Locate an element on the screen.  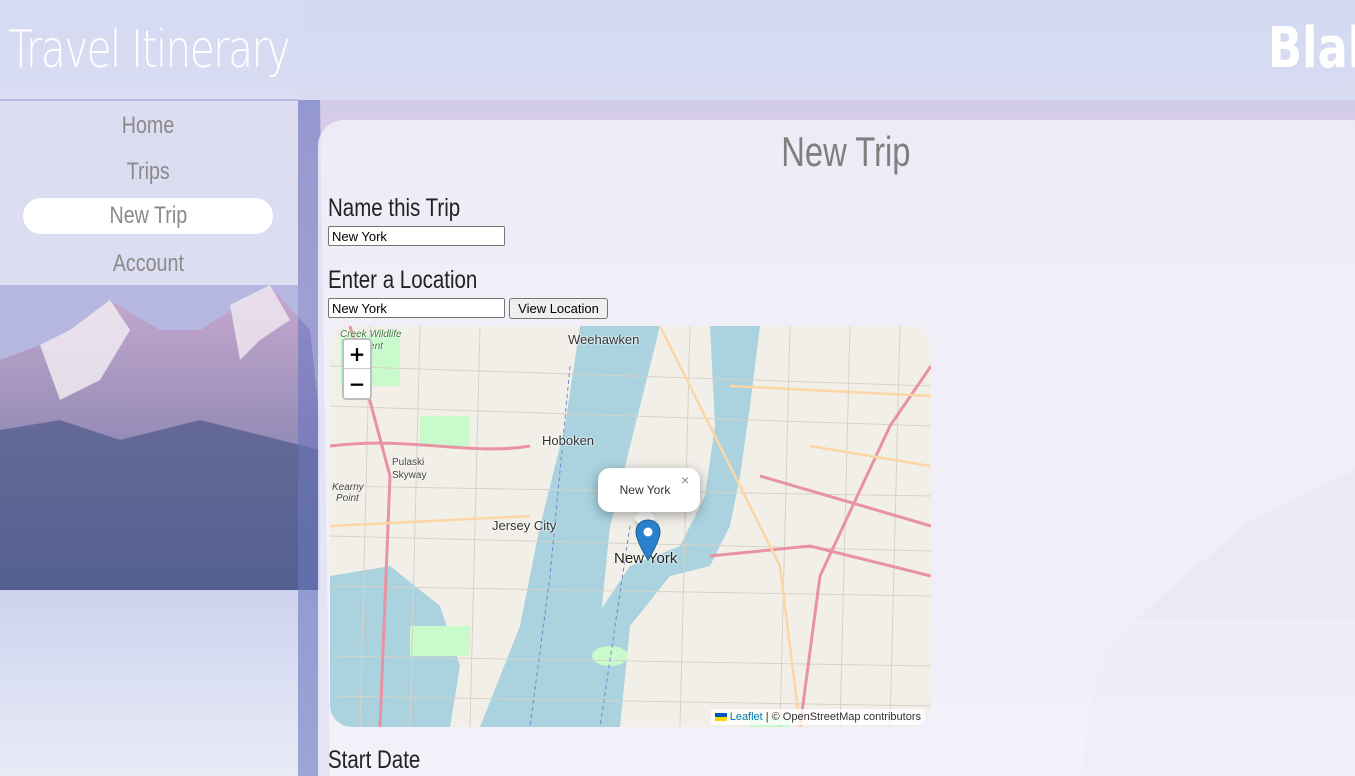
app-brand: Travel Itinerary is located at coordinates (149, 50).